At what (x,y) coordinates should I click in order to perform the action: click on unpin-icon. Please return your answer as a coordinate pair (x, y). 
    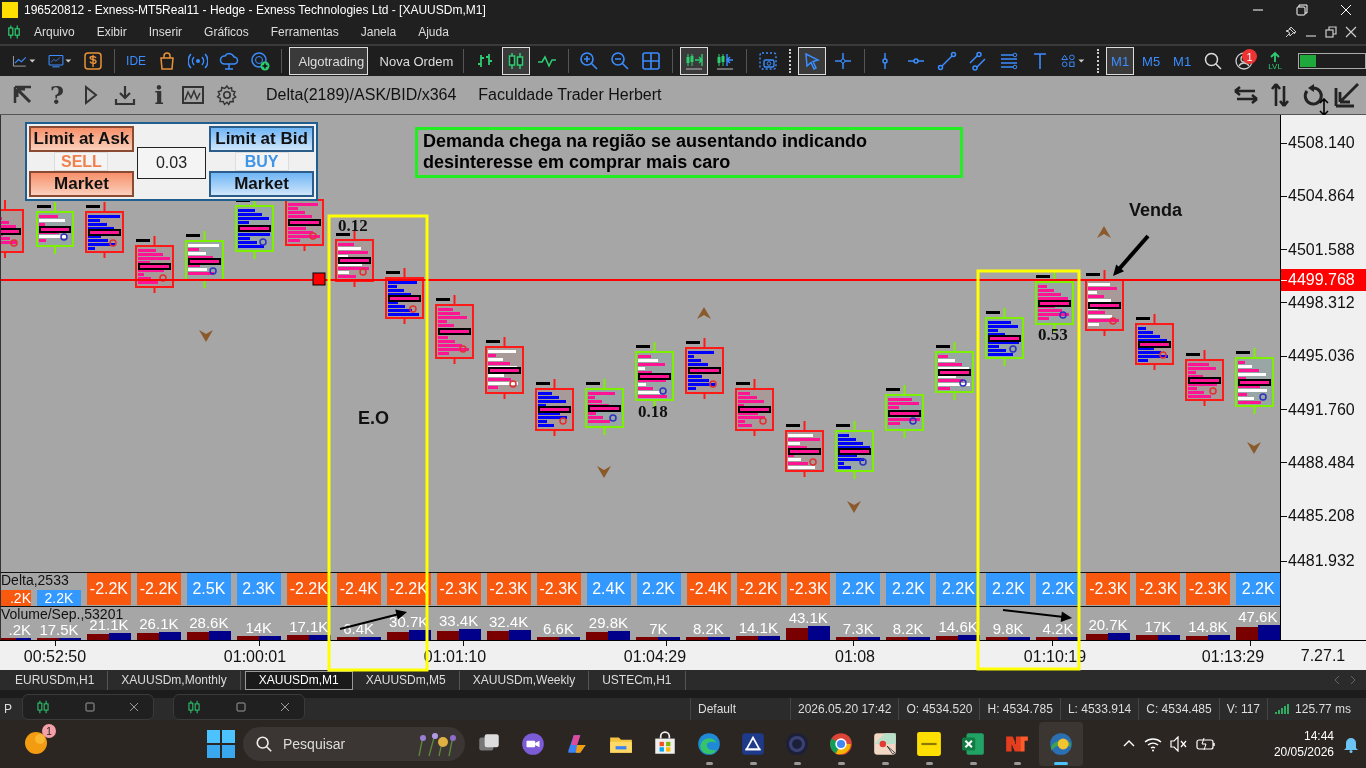
    Looking at the image, I should click on (1291, 32).